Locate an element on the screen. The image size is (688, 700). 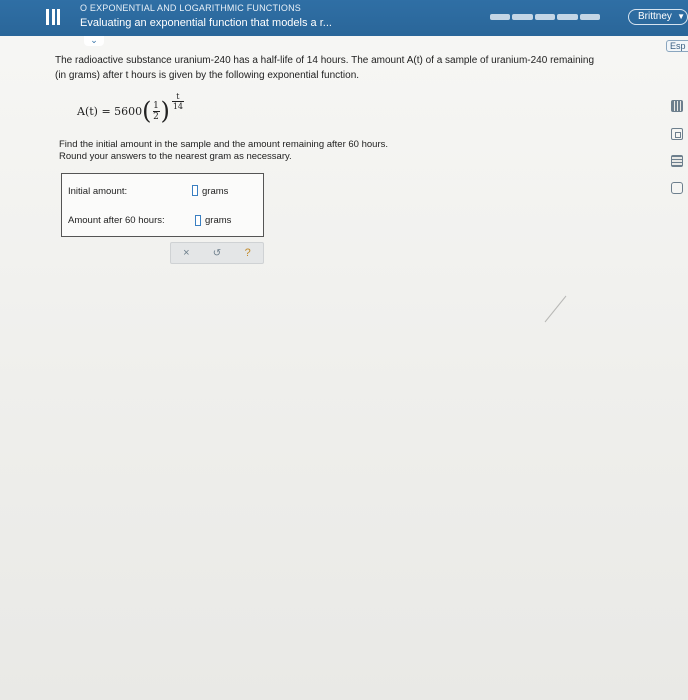
stray-pen-mark is located at coordinates (555, 309).